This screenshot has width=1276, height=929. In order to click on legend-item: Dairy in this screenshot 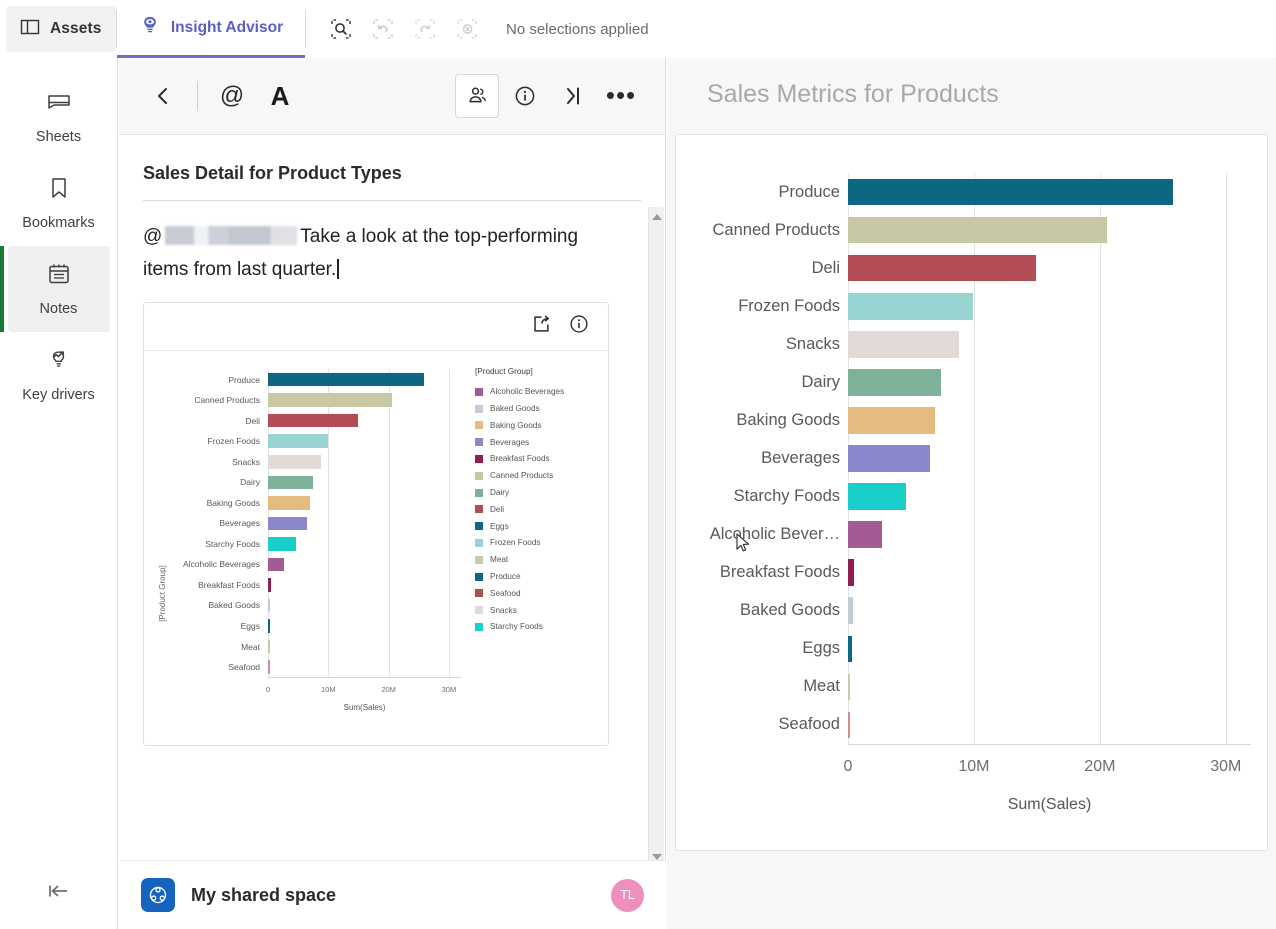, I will do `click(519, 492)`.